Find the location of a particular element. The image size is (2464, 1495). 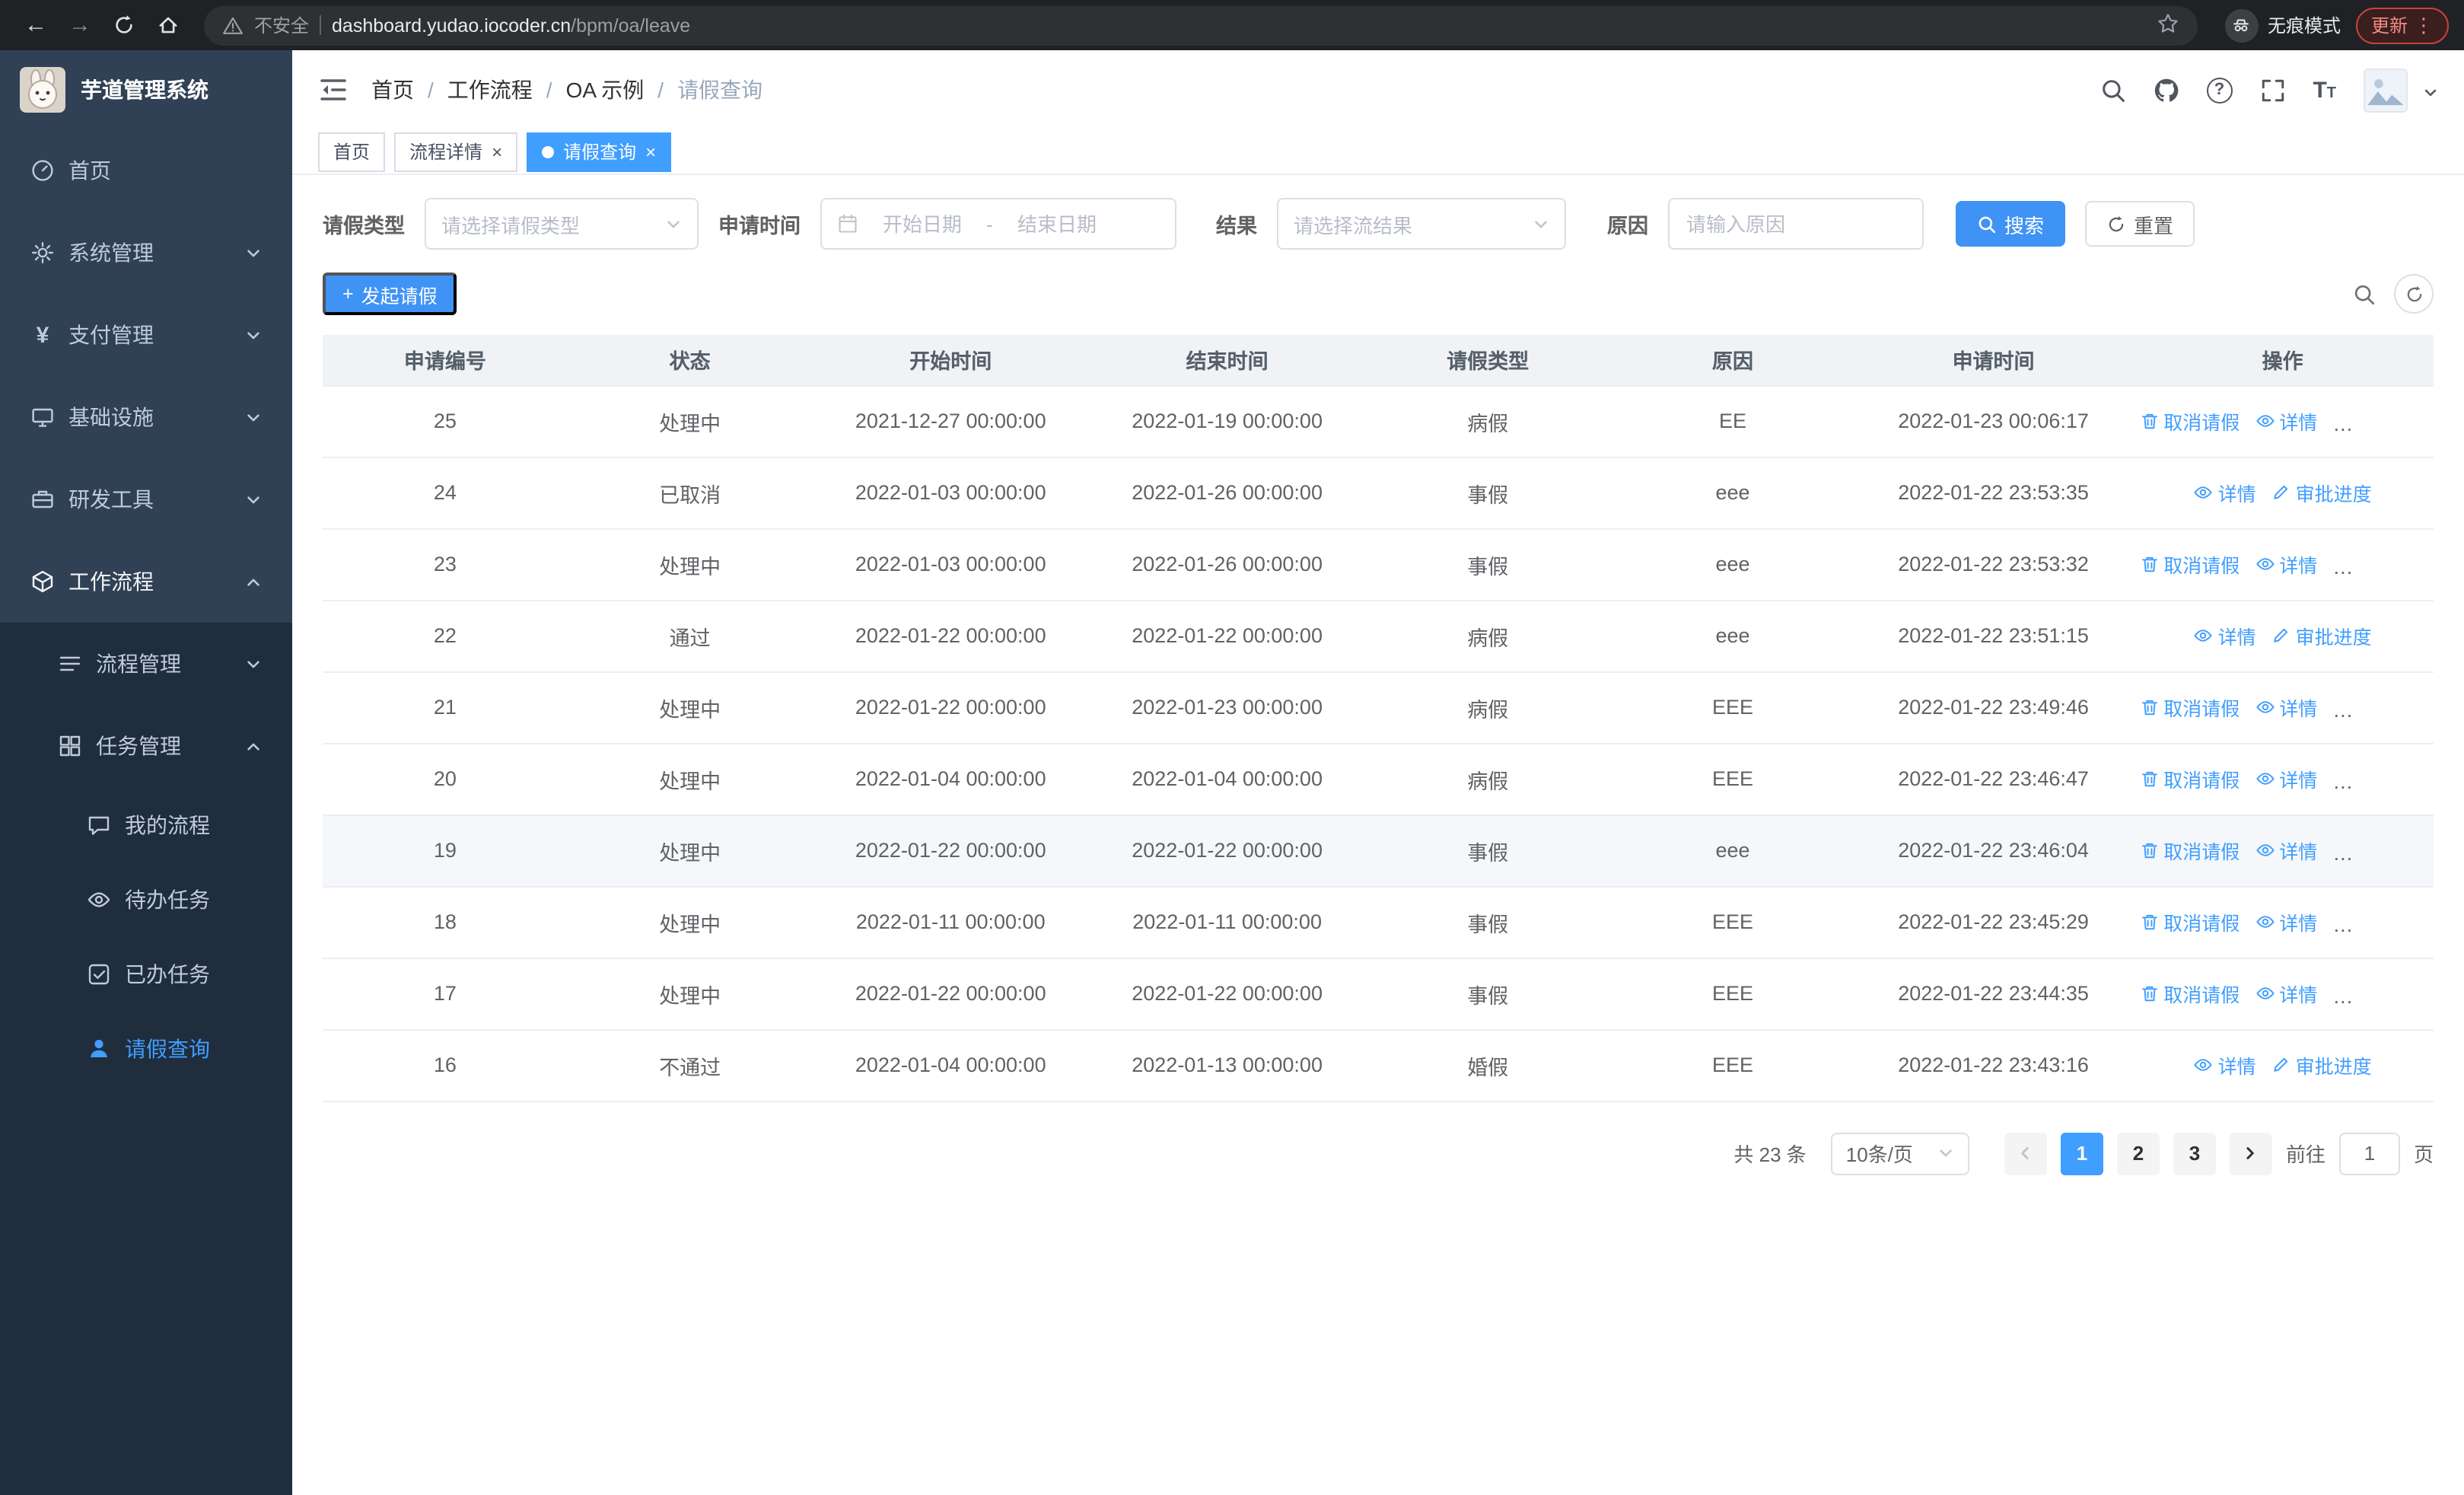

prev-page-button is located at coordinates (2025, 1154).